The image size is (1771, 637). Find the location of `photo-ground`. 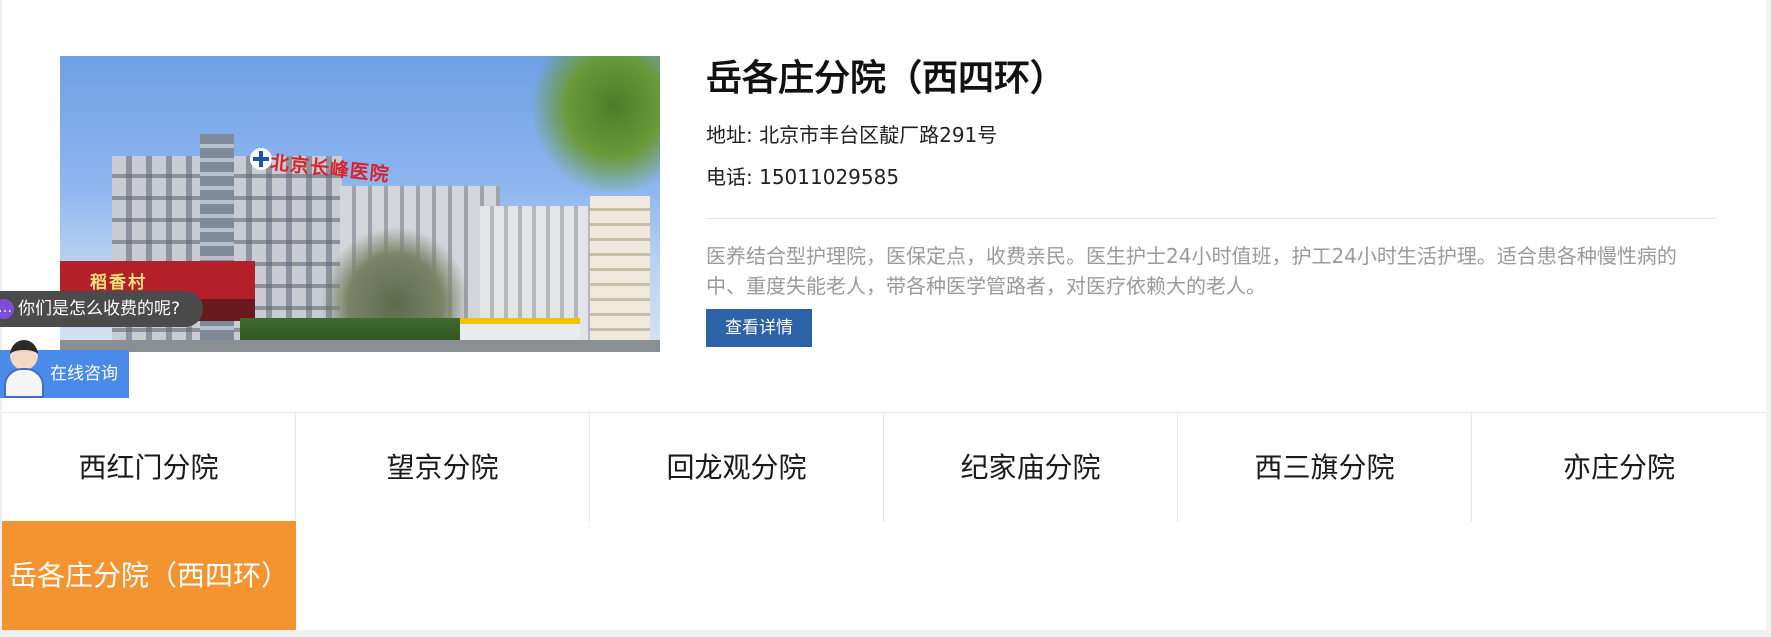

photo-ground is located at coordinates (360, 346).